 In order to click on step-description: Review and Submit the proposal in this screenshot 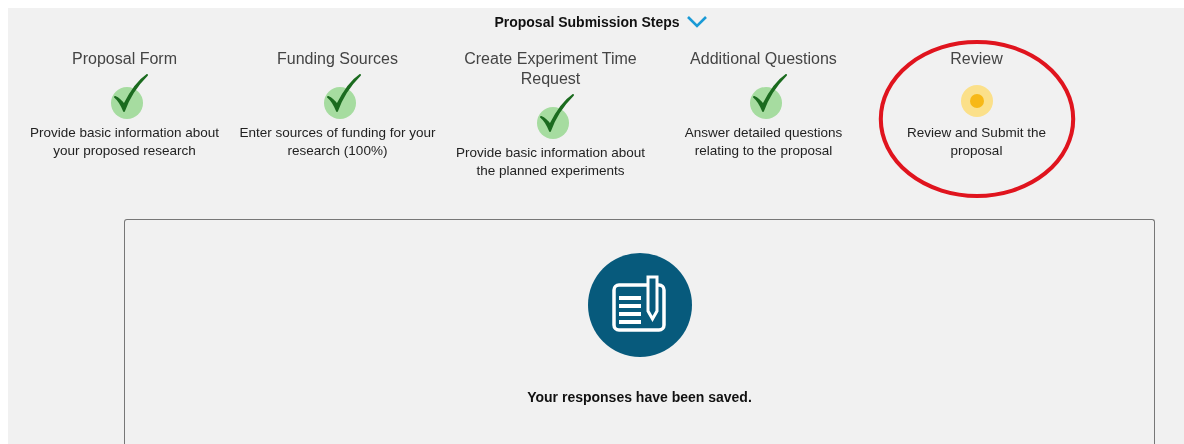, I will do `click(976, 142)`.